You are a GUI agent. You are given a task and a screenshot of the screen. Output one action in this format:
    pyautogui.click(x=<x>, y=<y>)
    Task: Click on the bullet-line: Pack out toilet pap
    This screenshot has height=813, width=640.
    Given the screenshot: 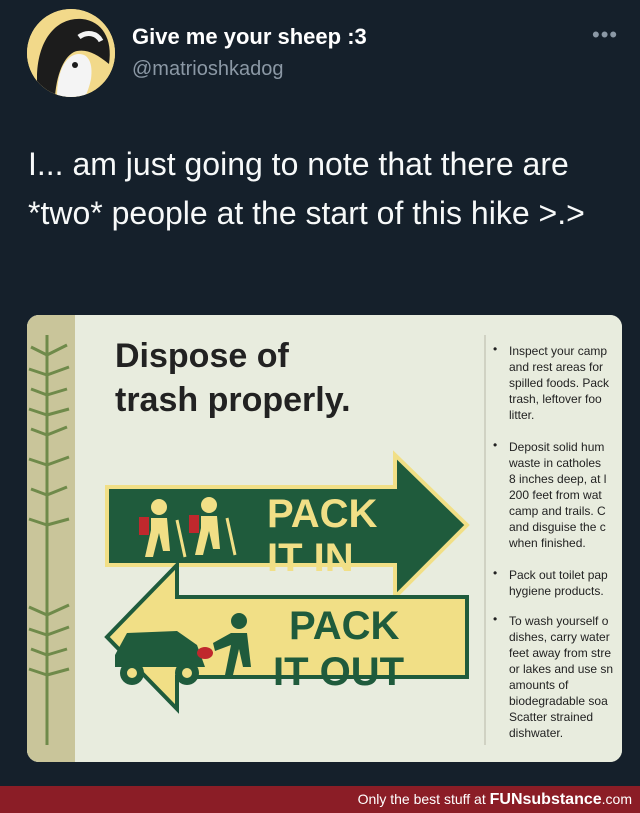 What is the action you would take?
    pyautogui.click(x=558, y=575)
    